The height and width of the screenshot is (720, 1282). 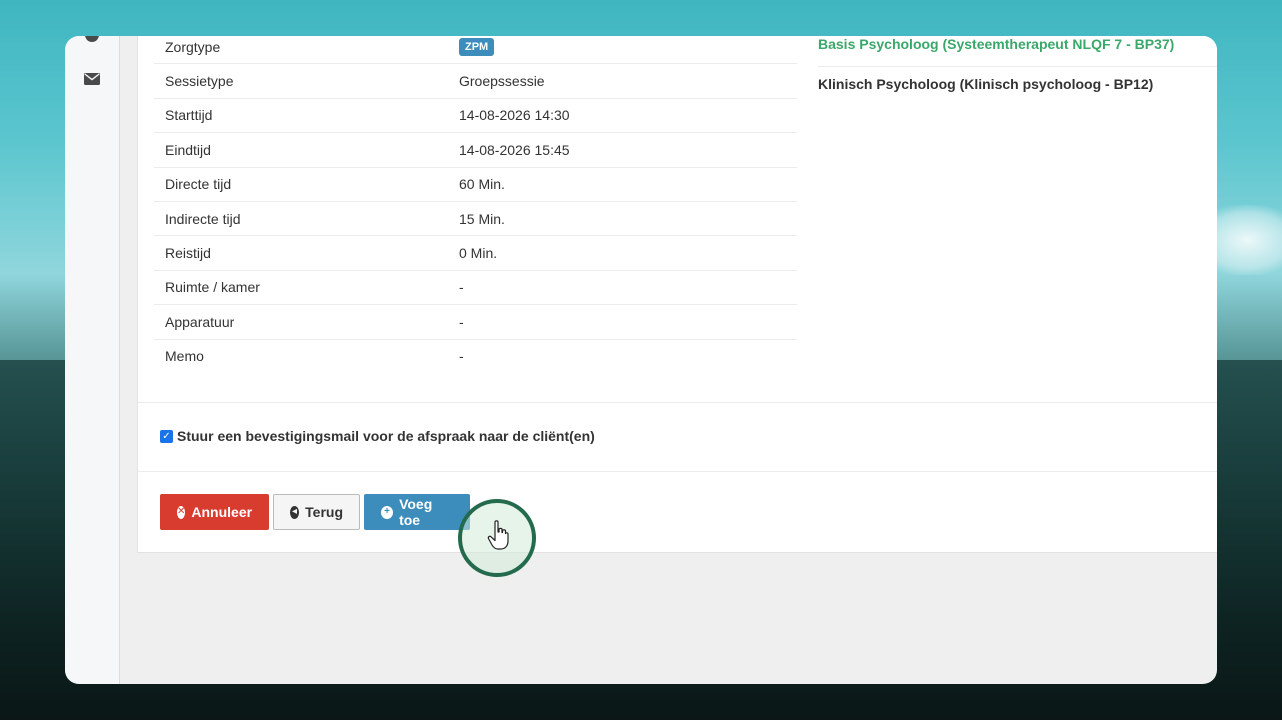 I want to click on detail-value: 0 Min., so click(x=478, y=253).